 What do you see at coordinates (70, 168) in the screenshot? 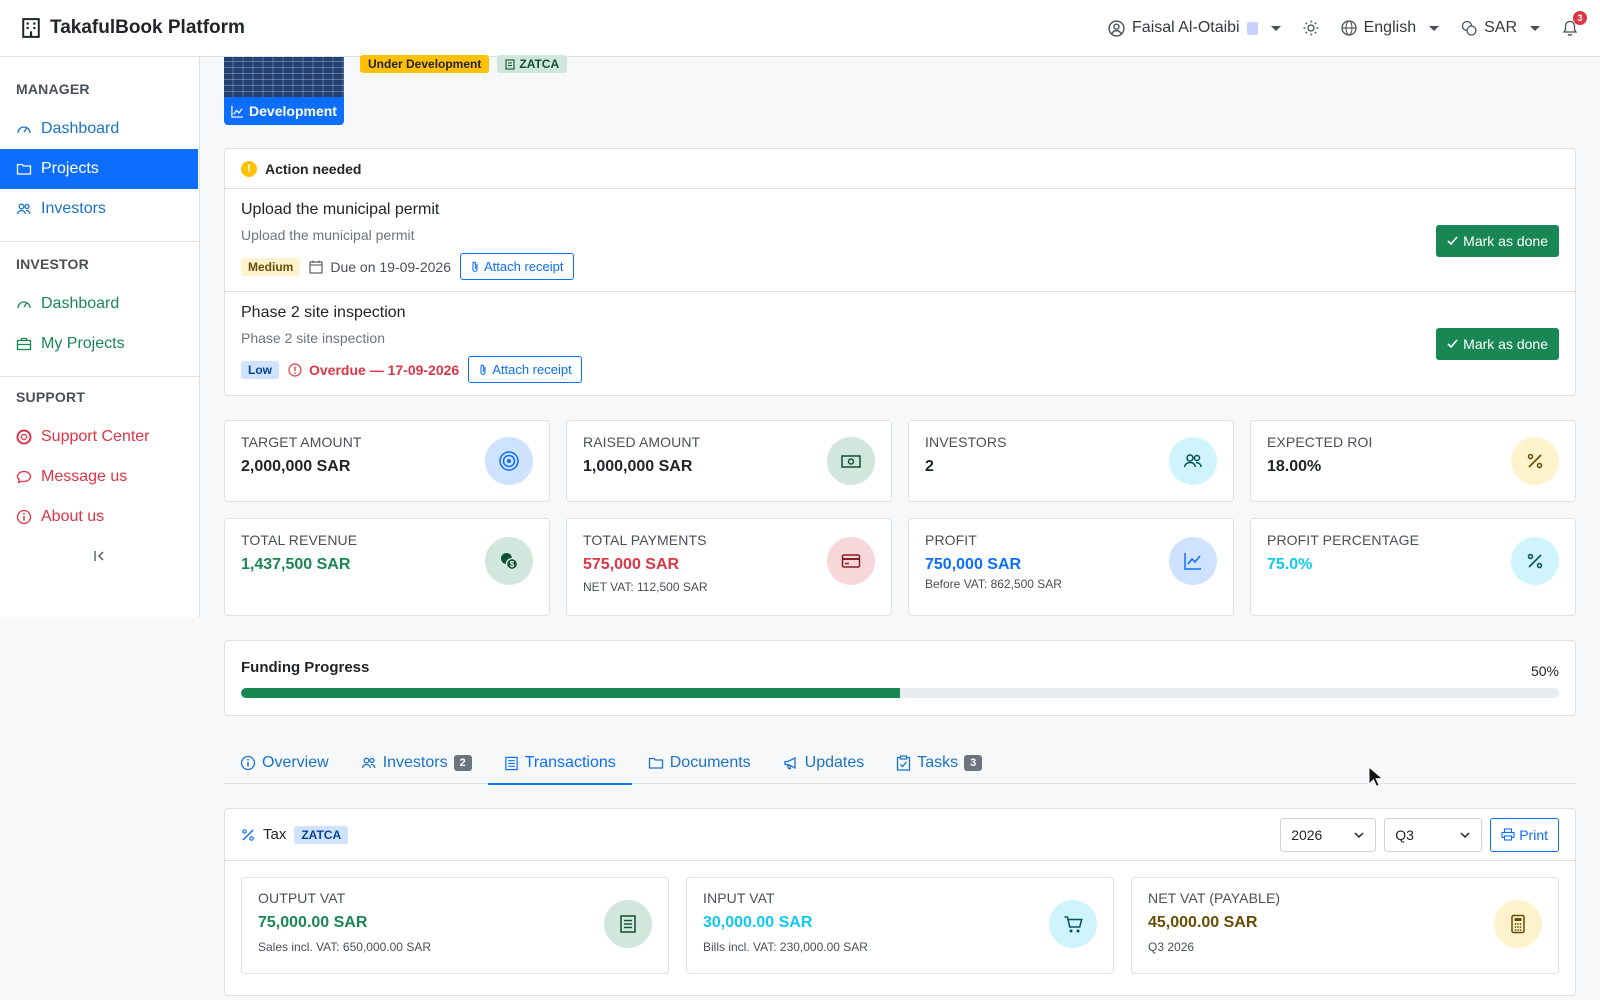
I see `sidebar-item-label: Projects` at bounding box center [70, 168].